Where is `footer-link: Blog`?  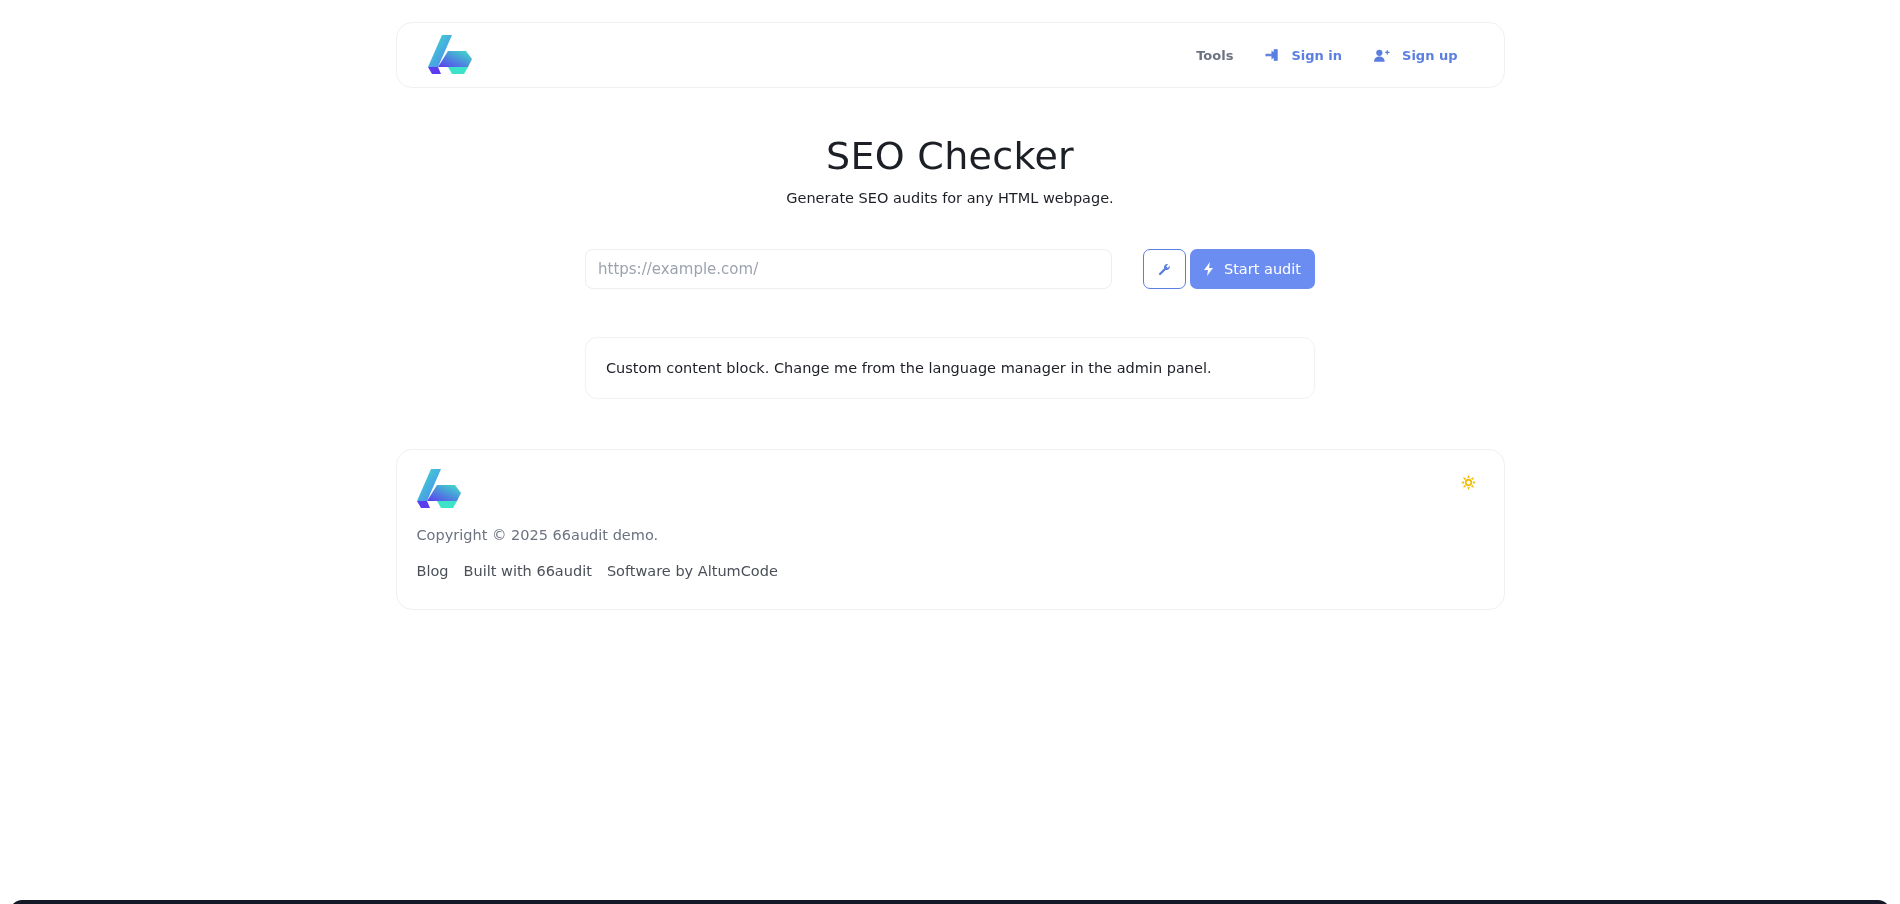
footer-link: Blog is located at coordinates (432, 571).